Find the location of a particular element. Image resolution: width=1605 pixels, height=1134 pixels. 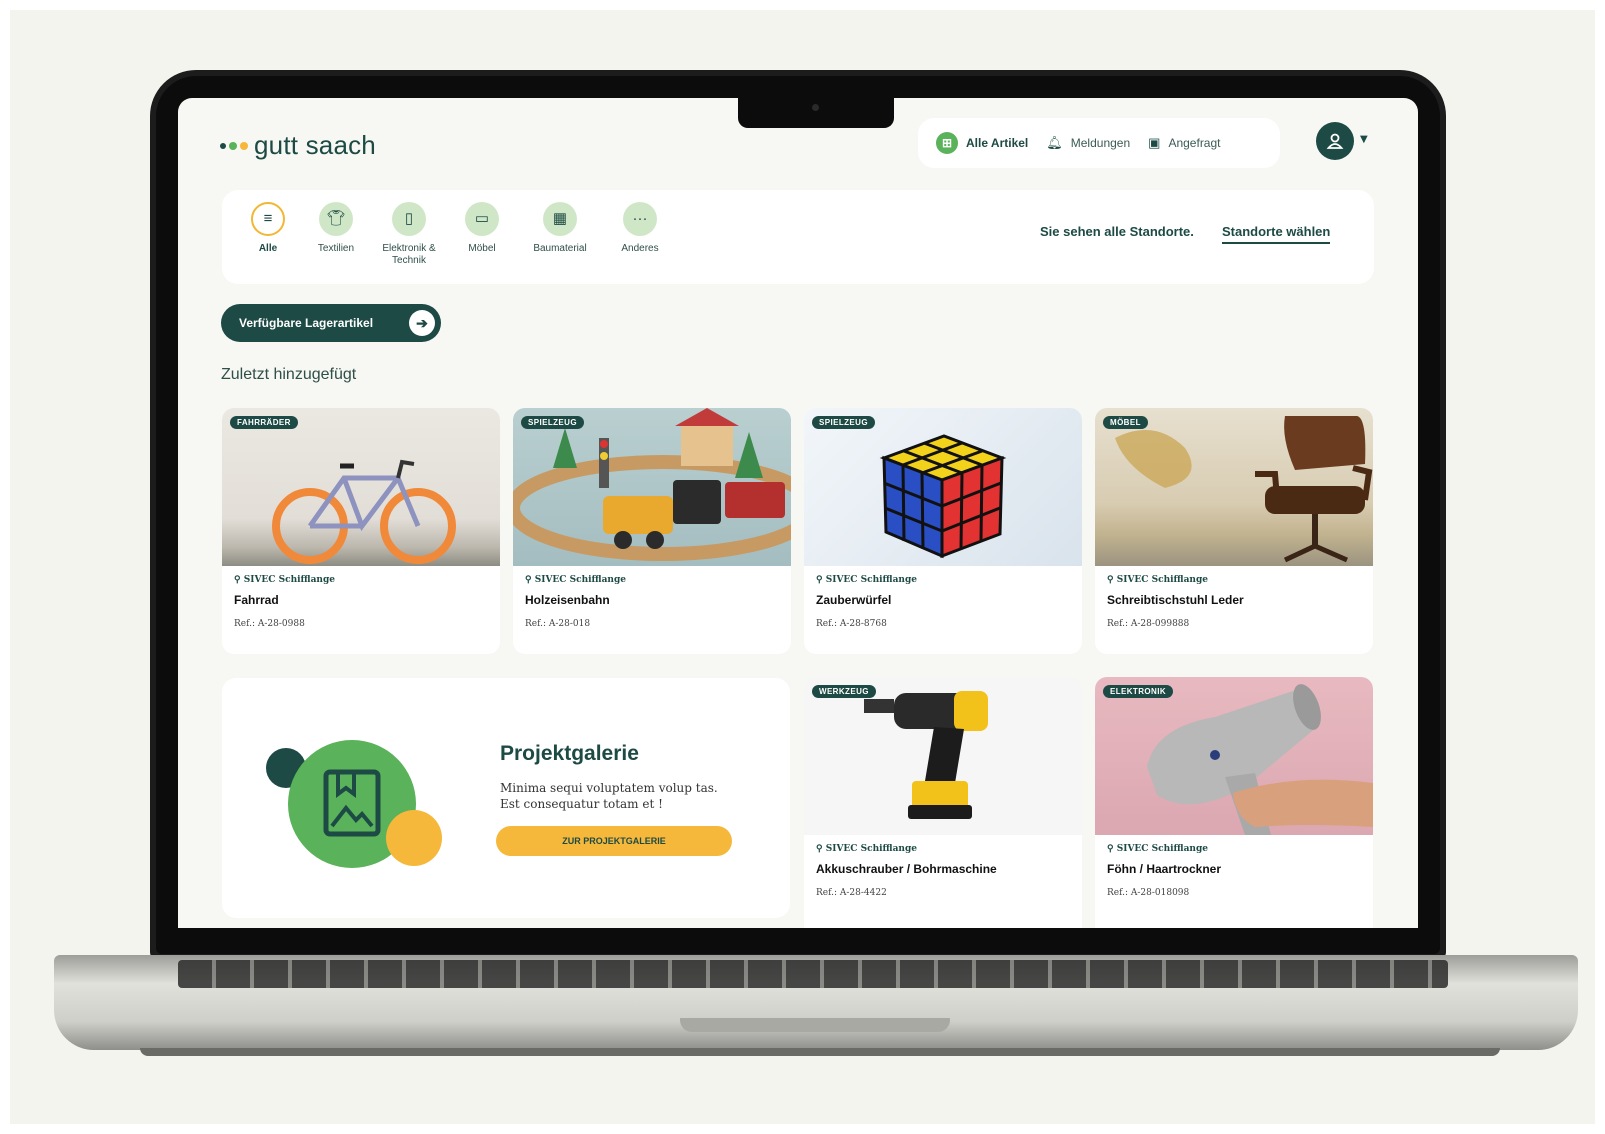

project-gallery-button: ZUR PROJEKTGALERIE is located at coordinates (614, 841).